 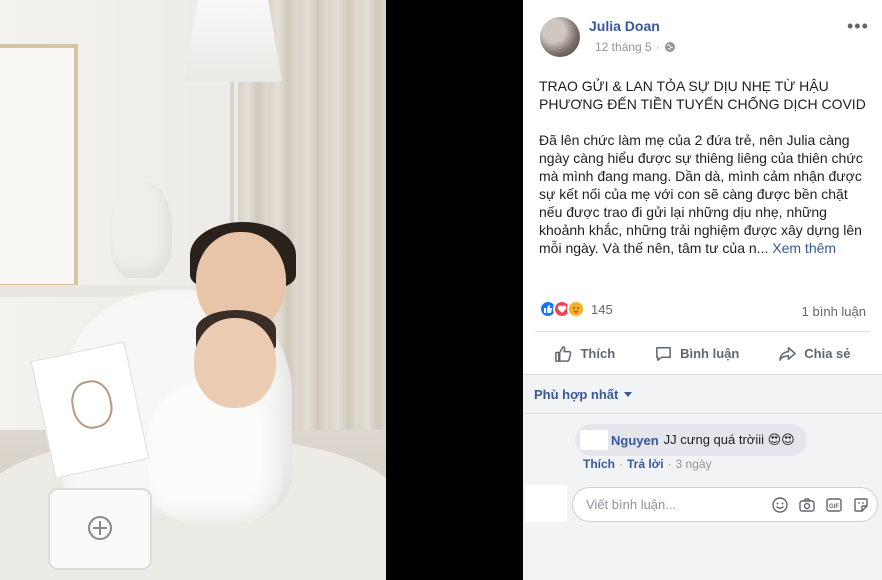 I want to click on share-button-label: Chia sẻ, so click(x=827, y=353).